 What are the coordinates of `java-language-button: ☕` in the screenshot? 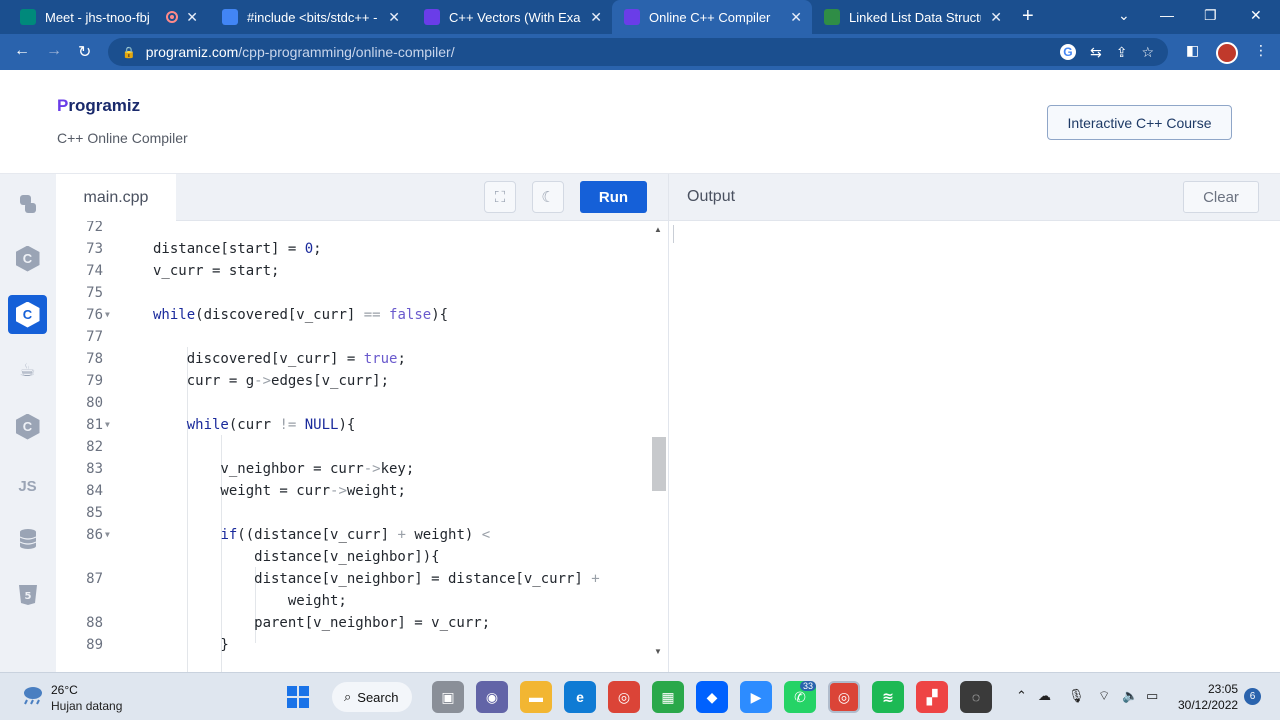 It's located at (27, 370).